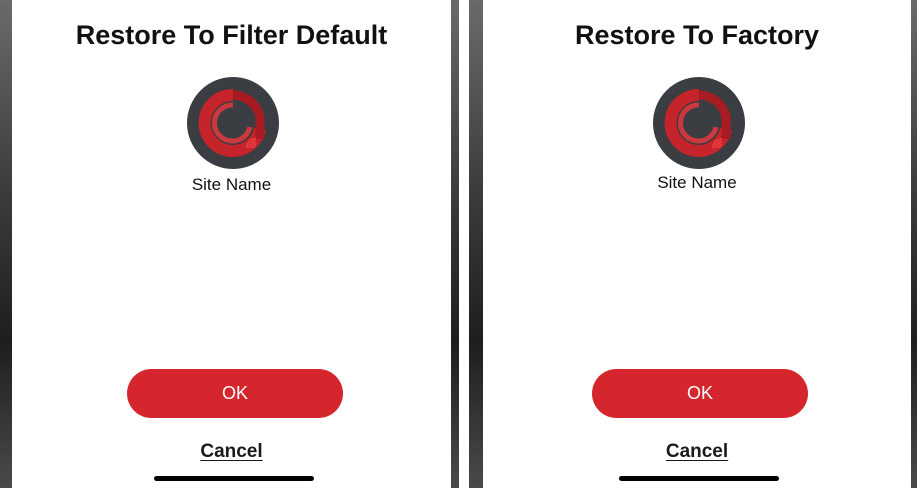  Describe the element at coordinates (6, 244) in the screenshot. I see `device-frame-left` at that location.